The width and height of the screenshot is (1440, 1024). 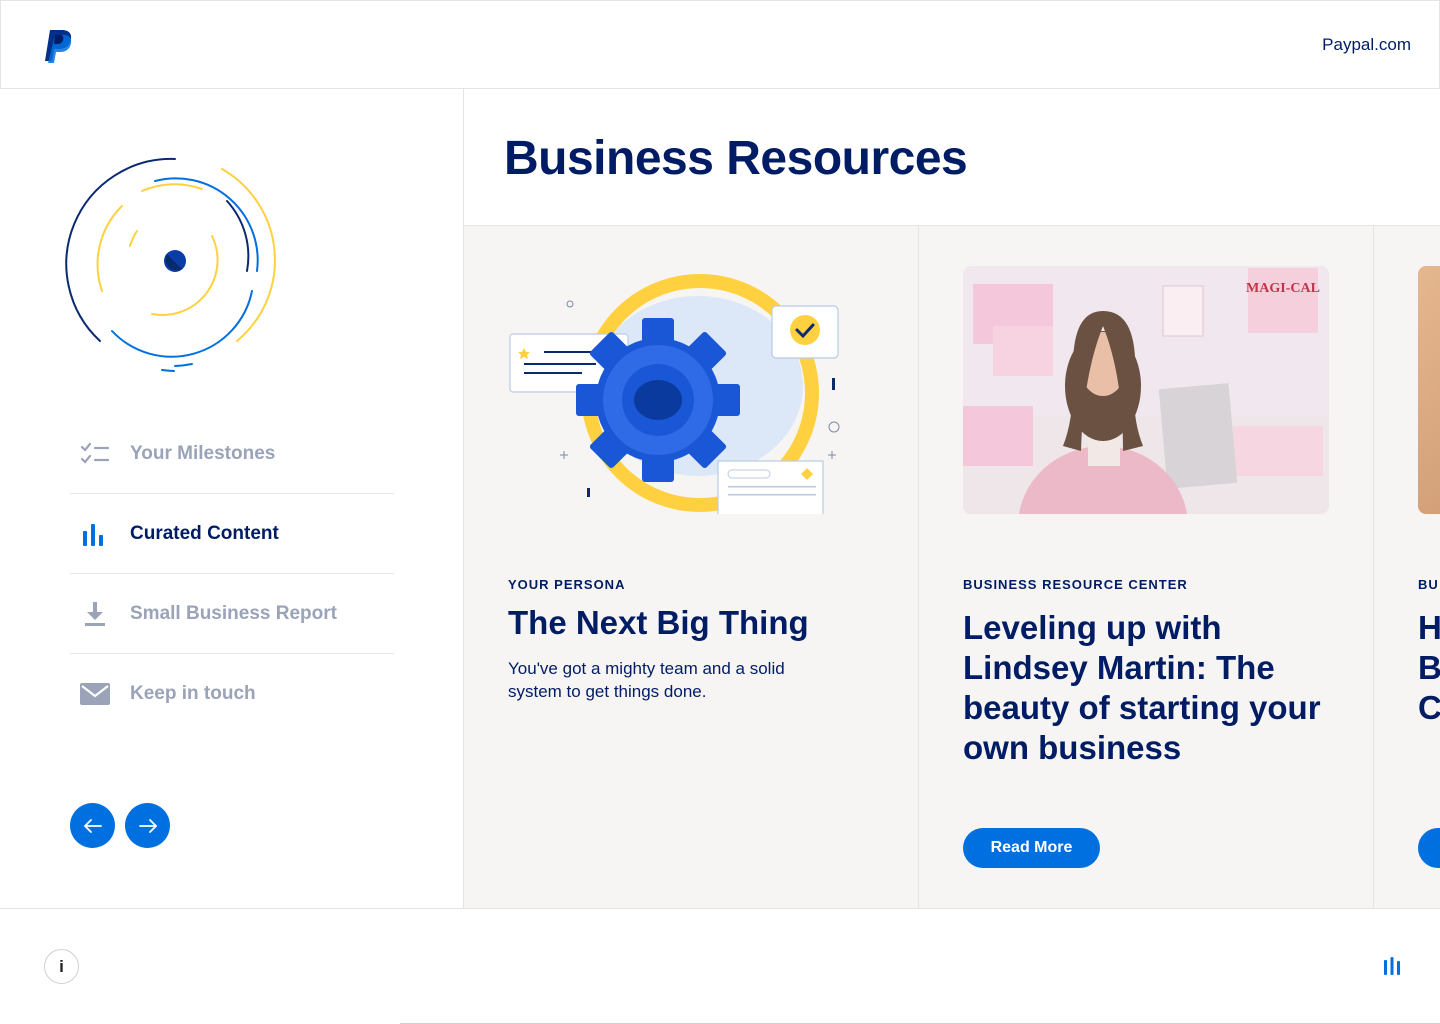 I want to click on bar-chart-icon, so click(x=95, y=534).